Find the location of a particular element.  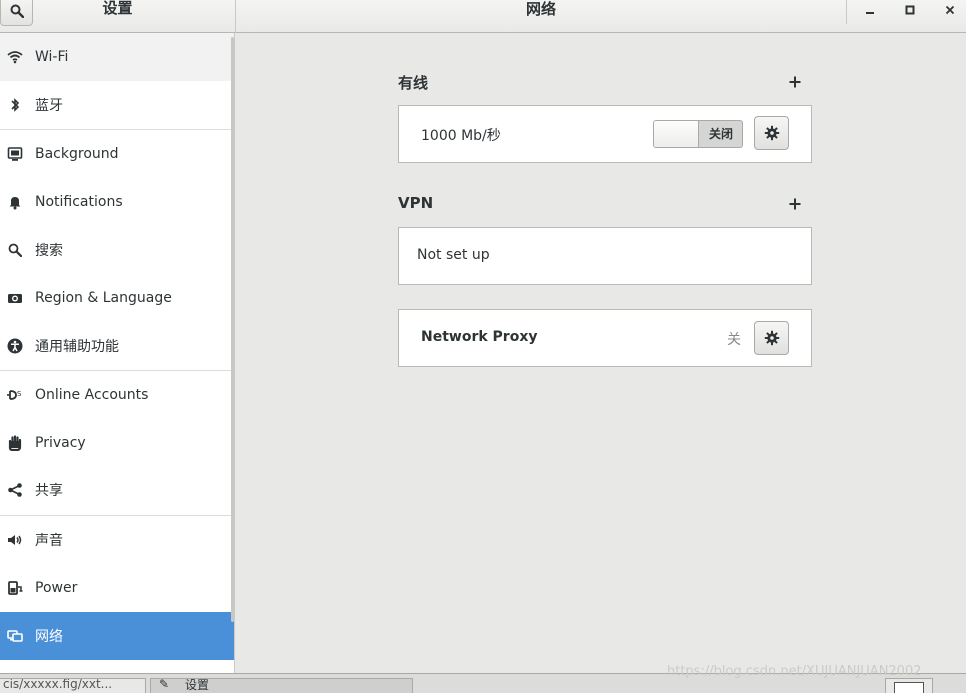

wired-speed: 1000 Mb/秒 is located at coordinates (461, 136).